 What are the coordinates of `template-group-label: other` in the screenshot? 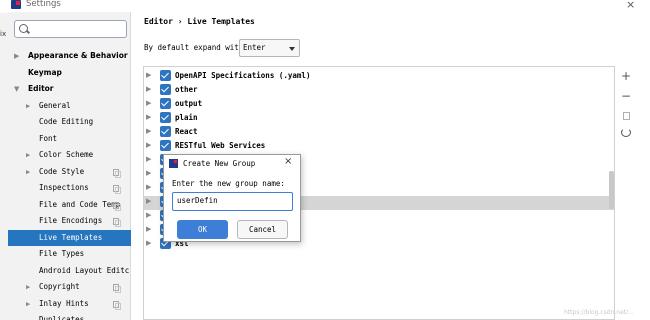 It's located at (186, 89).